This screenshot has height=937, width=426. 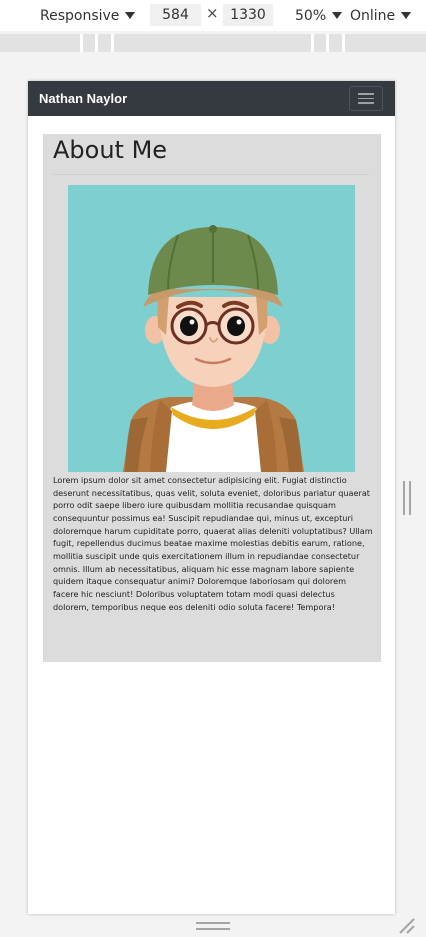 What do you see at coordinates (211, 174) in the screenshot?
I see `title-divider` at bounding box center [211, 174].